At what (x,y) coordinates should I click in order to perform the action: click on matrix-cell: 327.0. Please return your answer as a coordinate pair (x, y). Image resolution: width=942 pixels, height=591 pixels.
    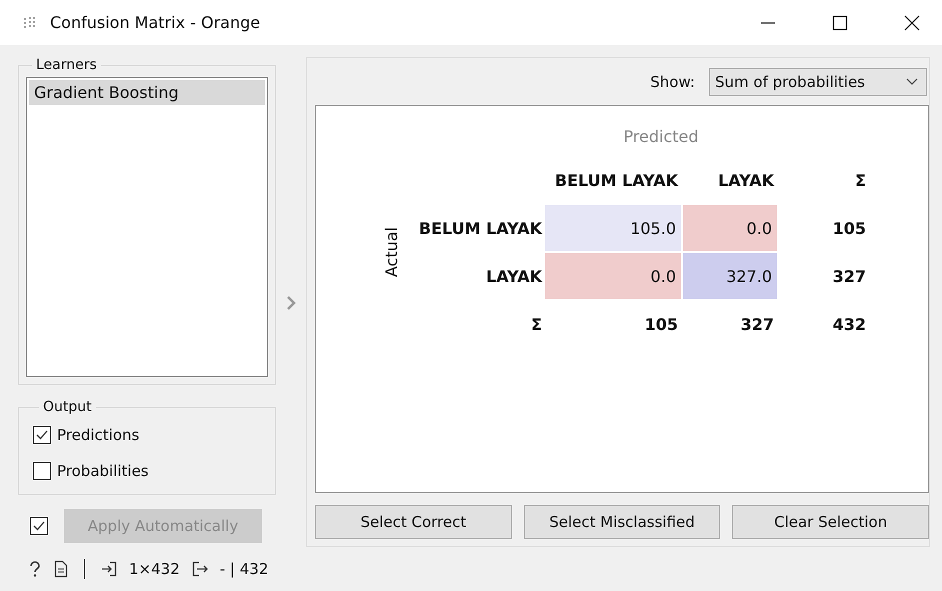
    Looking at the image, I should click on (730, 276).